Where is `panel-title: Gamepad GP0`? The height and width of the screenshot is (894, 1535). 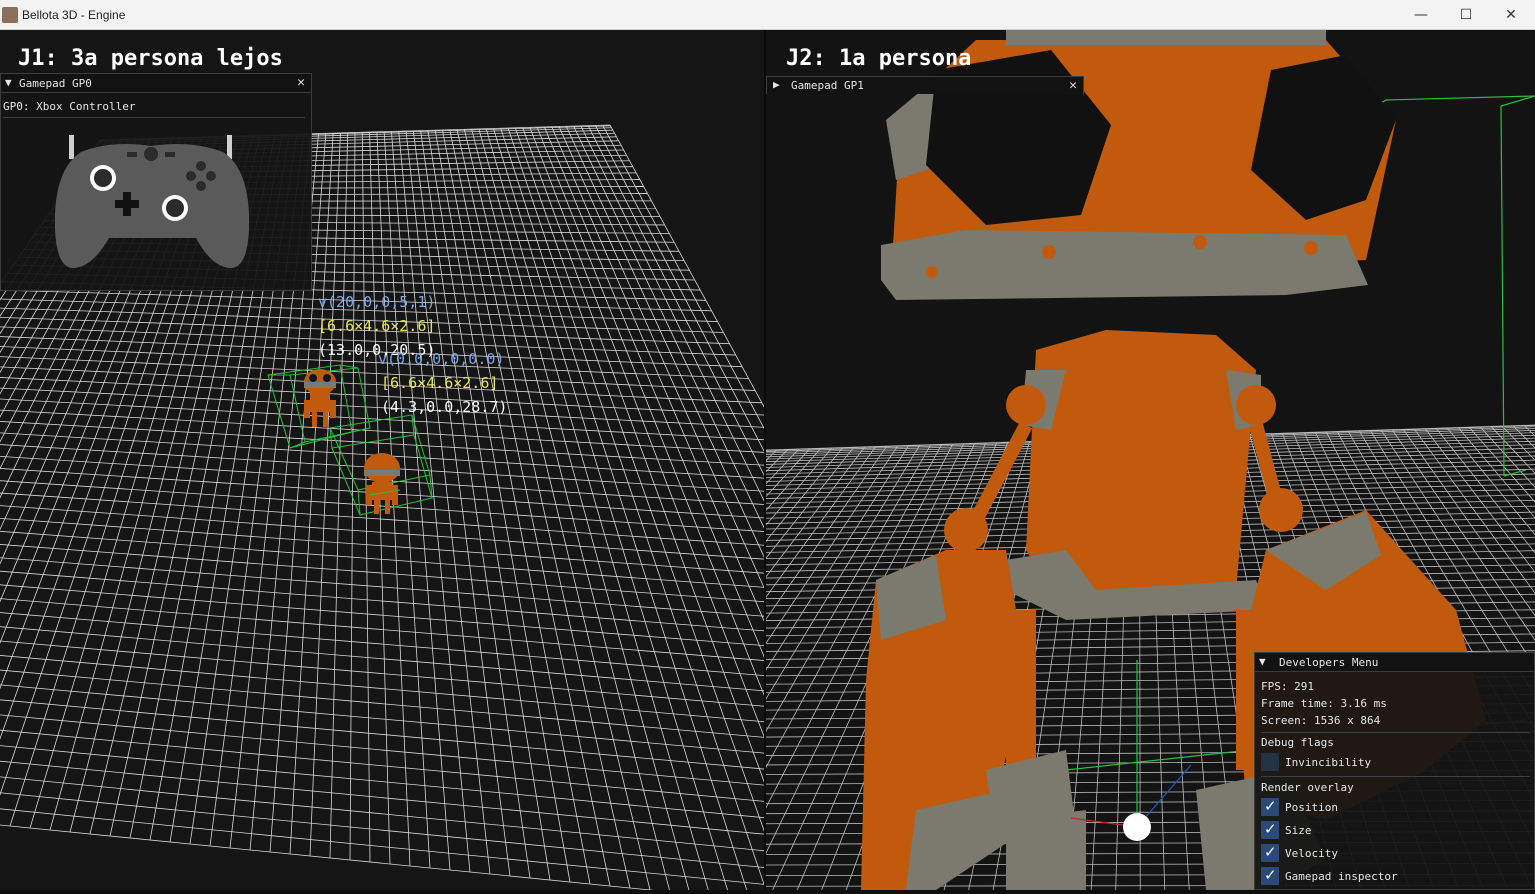 panel-title: Gamepad GP0 is located at coordinates (55, 83).